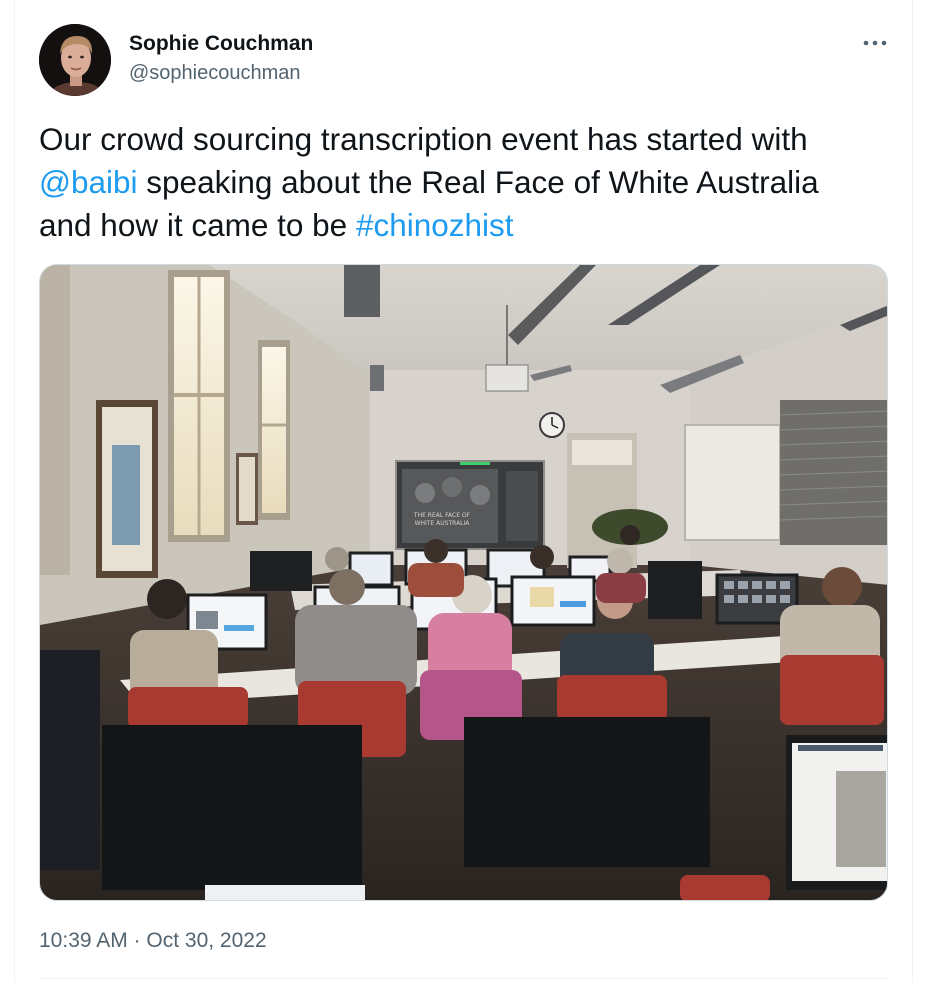  What do you see at coordinates (221, 44) in the screenshot?
I see `author-display-name: Sophie Couchman` at bounding box center [221, 44].